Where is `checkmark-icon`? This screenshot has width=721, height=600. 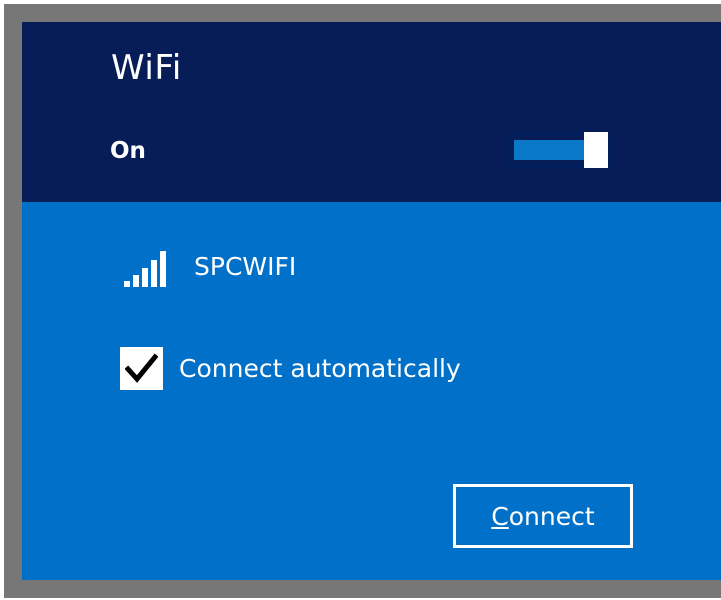
checkmark-icon is located at coordinates (141, 368).